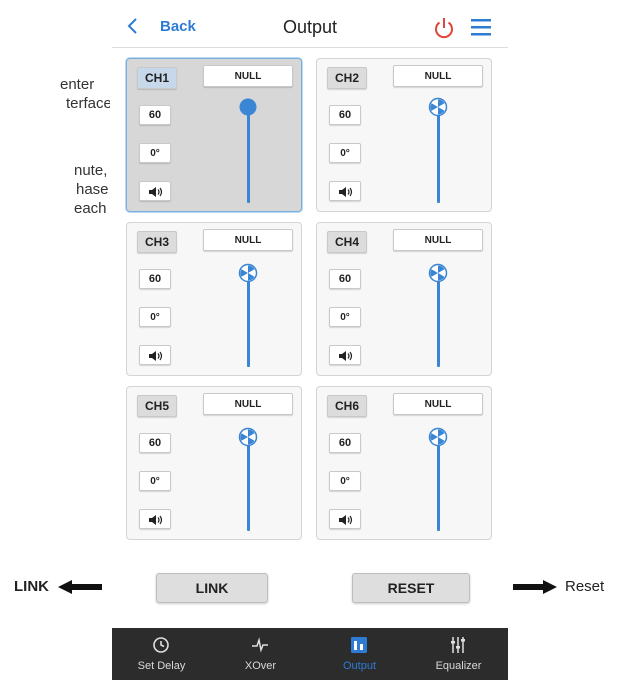 This screenshot has height=680, width=634. What do you see at coordinates (55, 94) in the screenshot?
I see `annotation-text-top: enter terface` at bounding box center [55, 94].